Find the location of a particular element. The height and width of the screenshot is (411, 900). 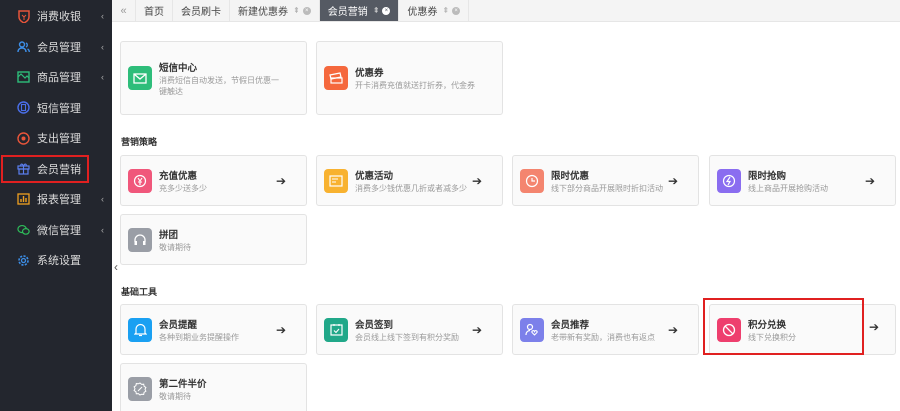

clock-icon is located at coordinates (532, 180).